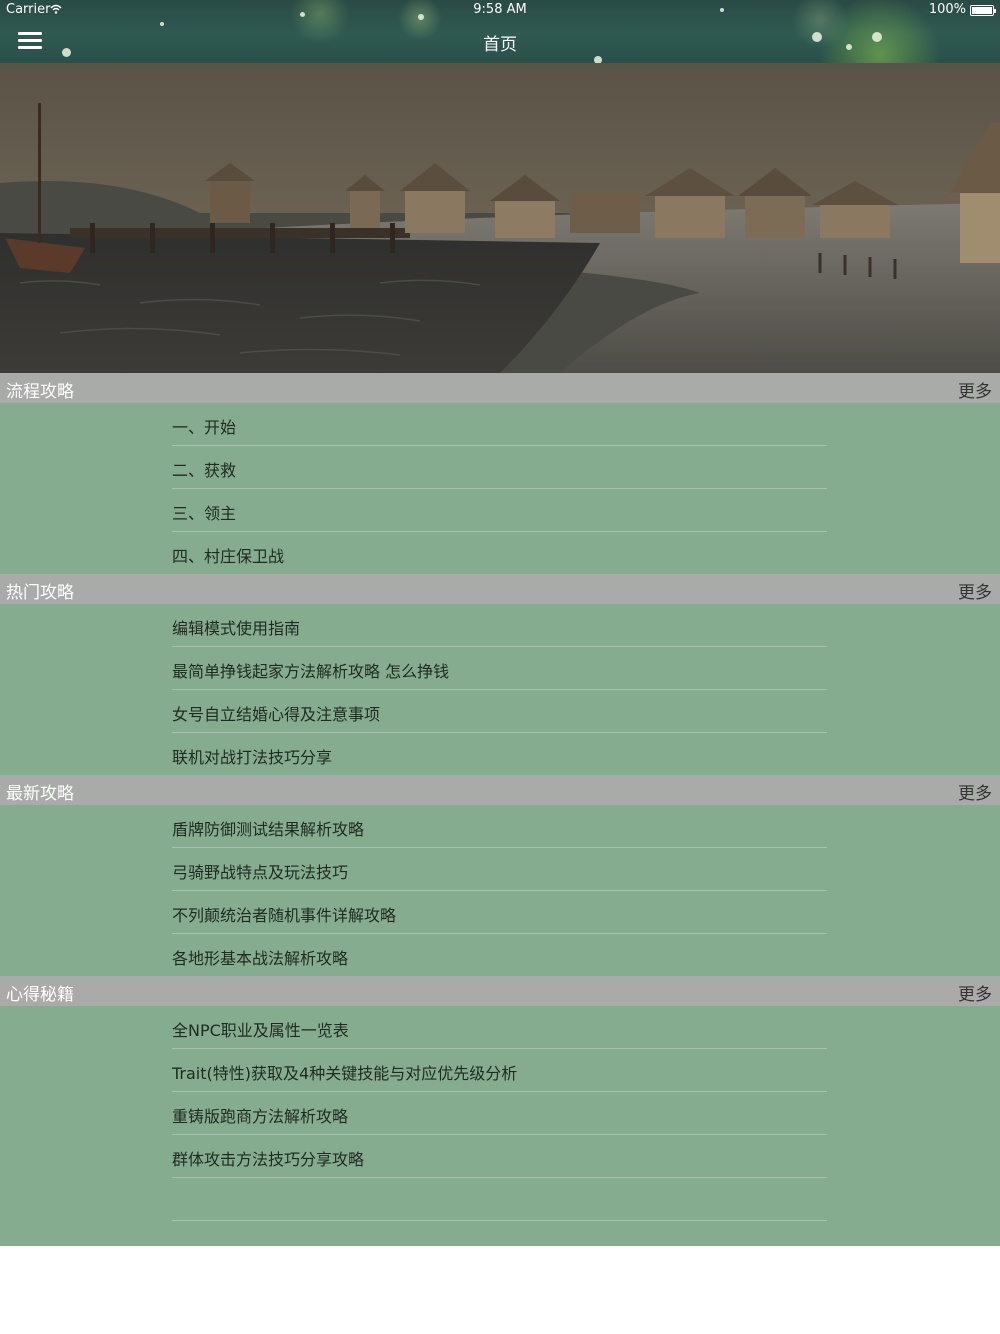 This screenshot has height=1334, width=1000. What do you see at coordinates (500, 589) in the screenshot?
I see `section-header-hot: 热门攻略 更多` at bounding box center [500, 589].